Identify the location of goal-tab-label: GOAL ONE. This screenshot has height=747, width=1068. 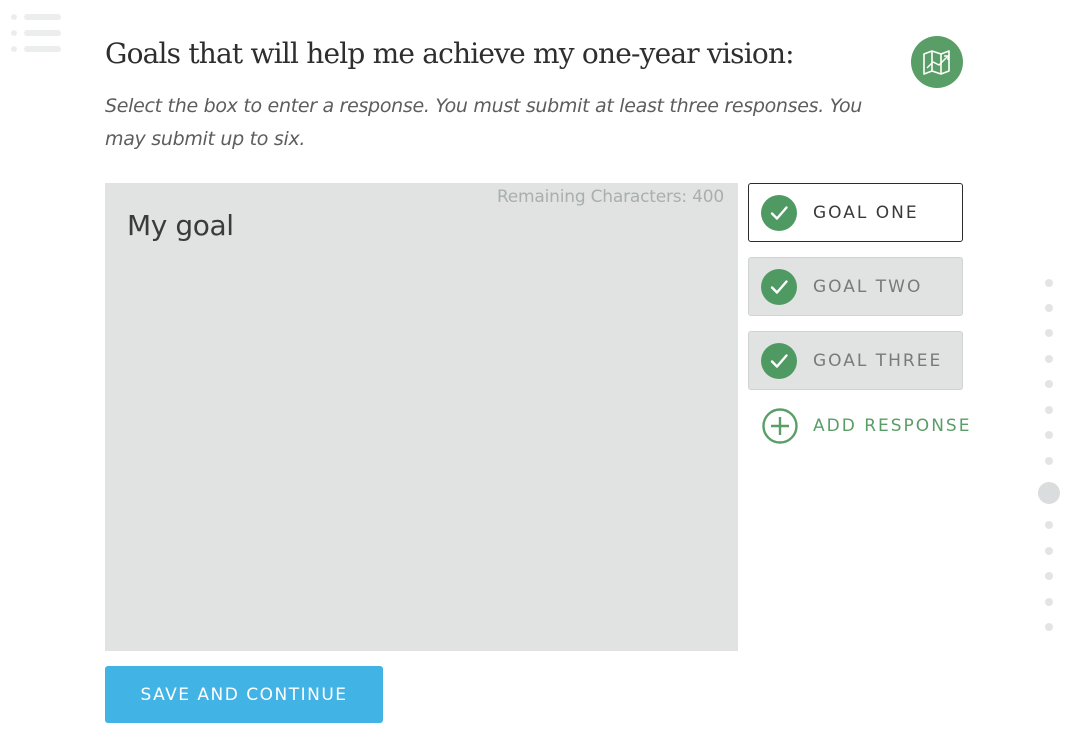
(866, 212).